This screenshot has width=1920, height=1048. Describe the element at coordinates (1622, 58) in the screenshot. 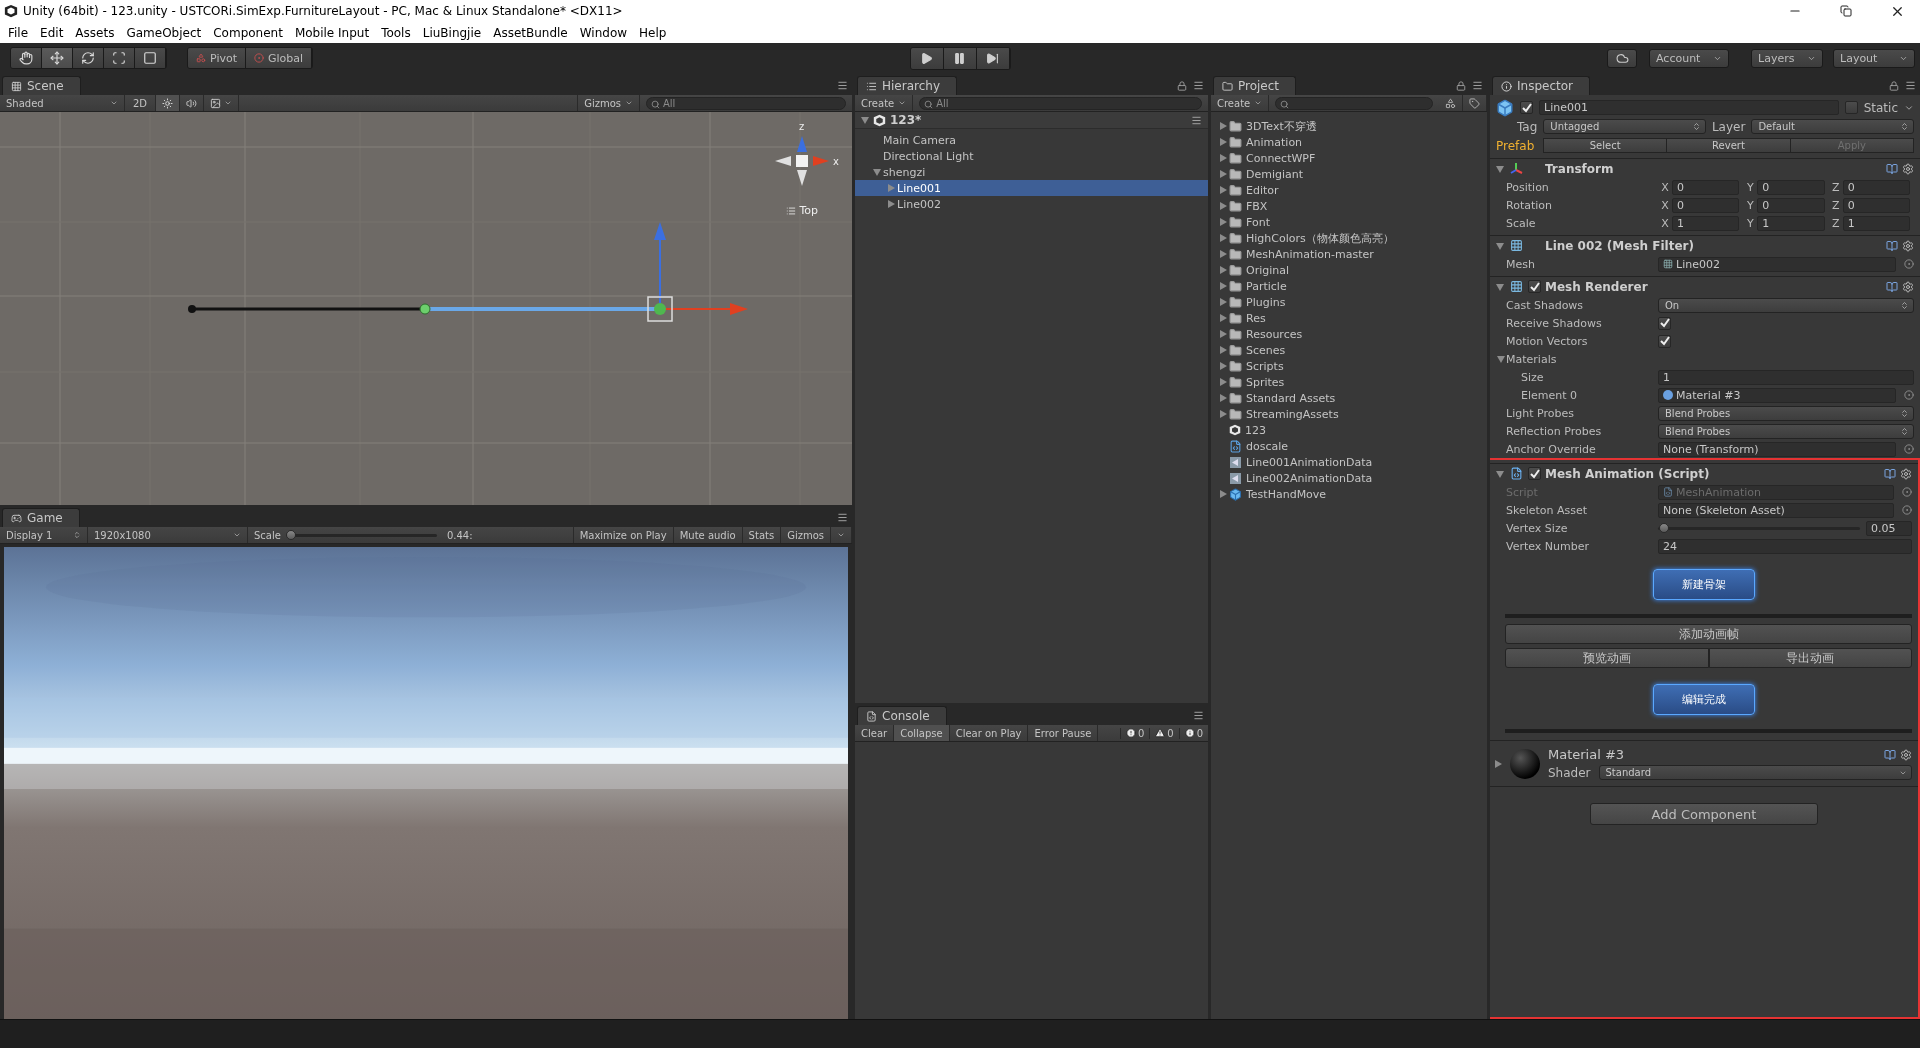

I see `cloud-button` at that location.